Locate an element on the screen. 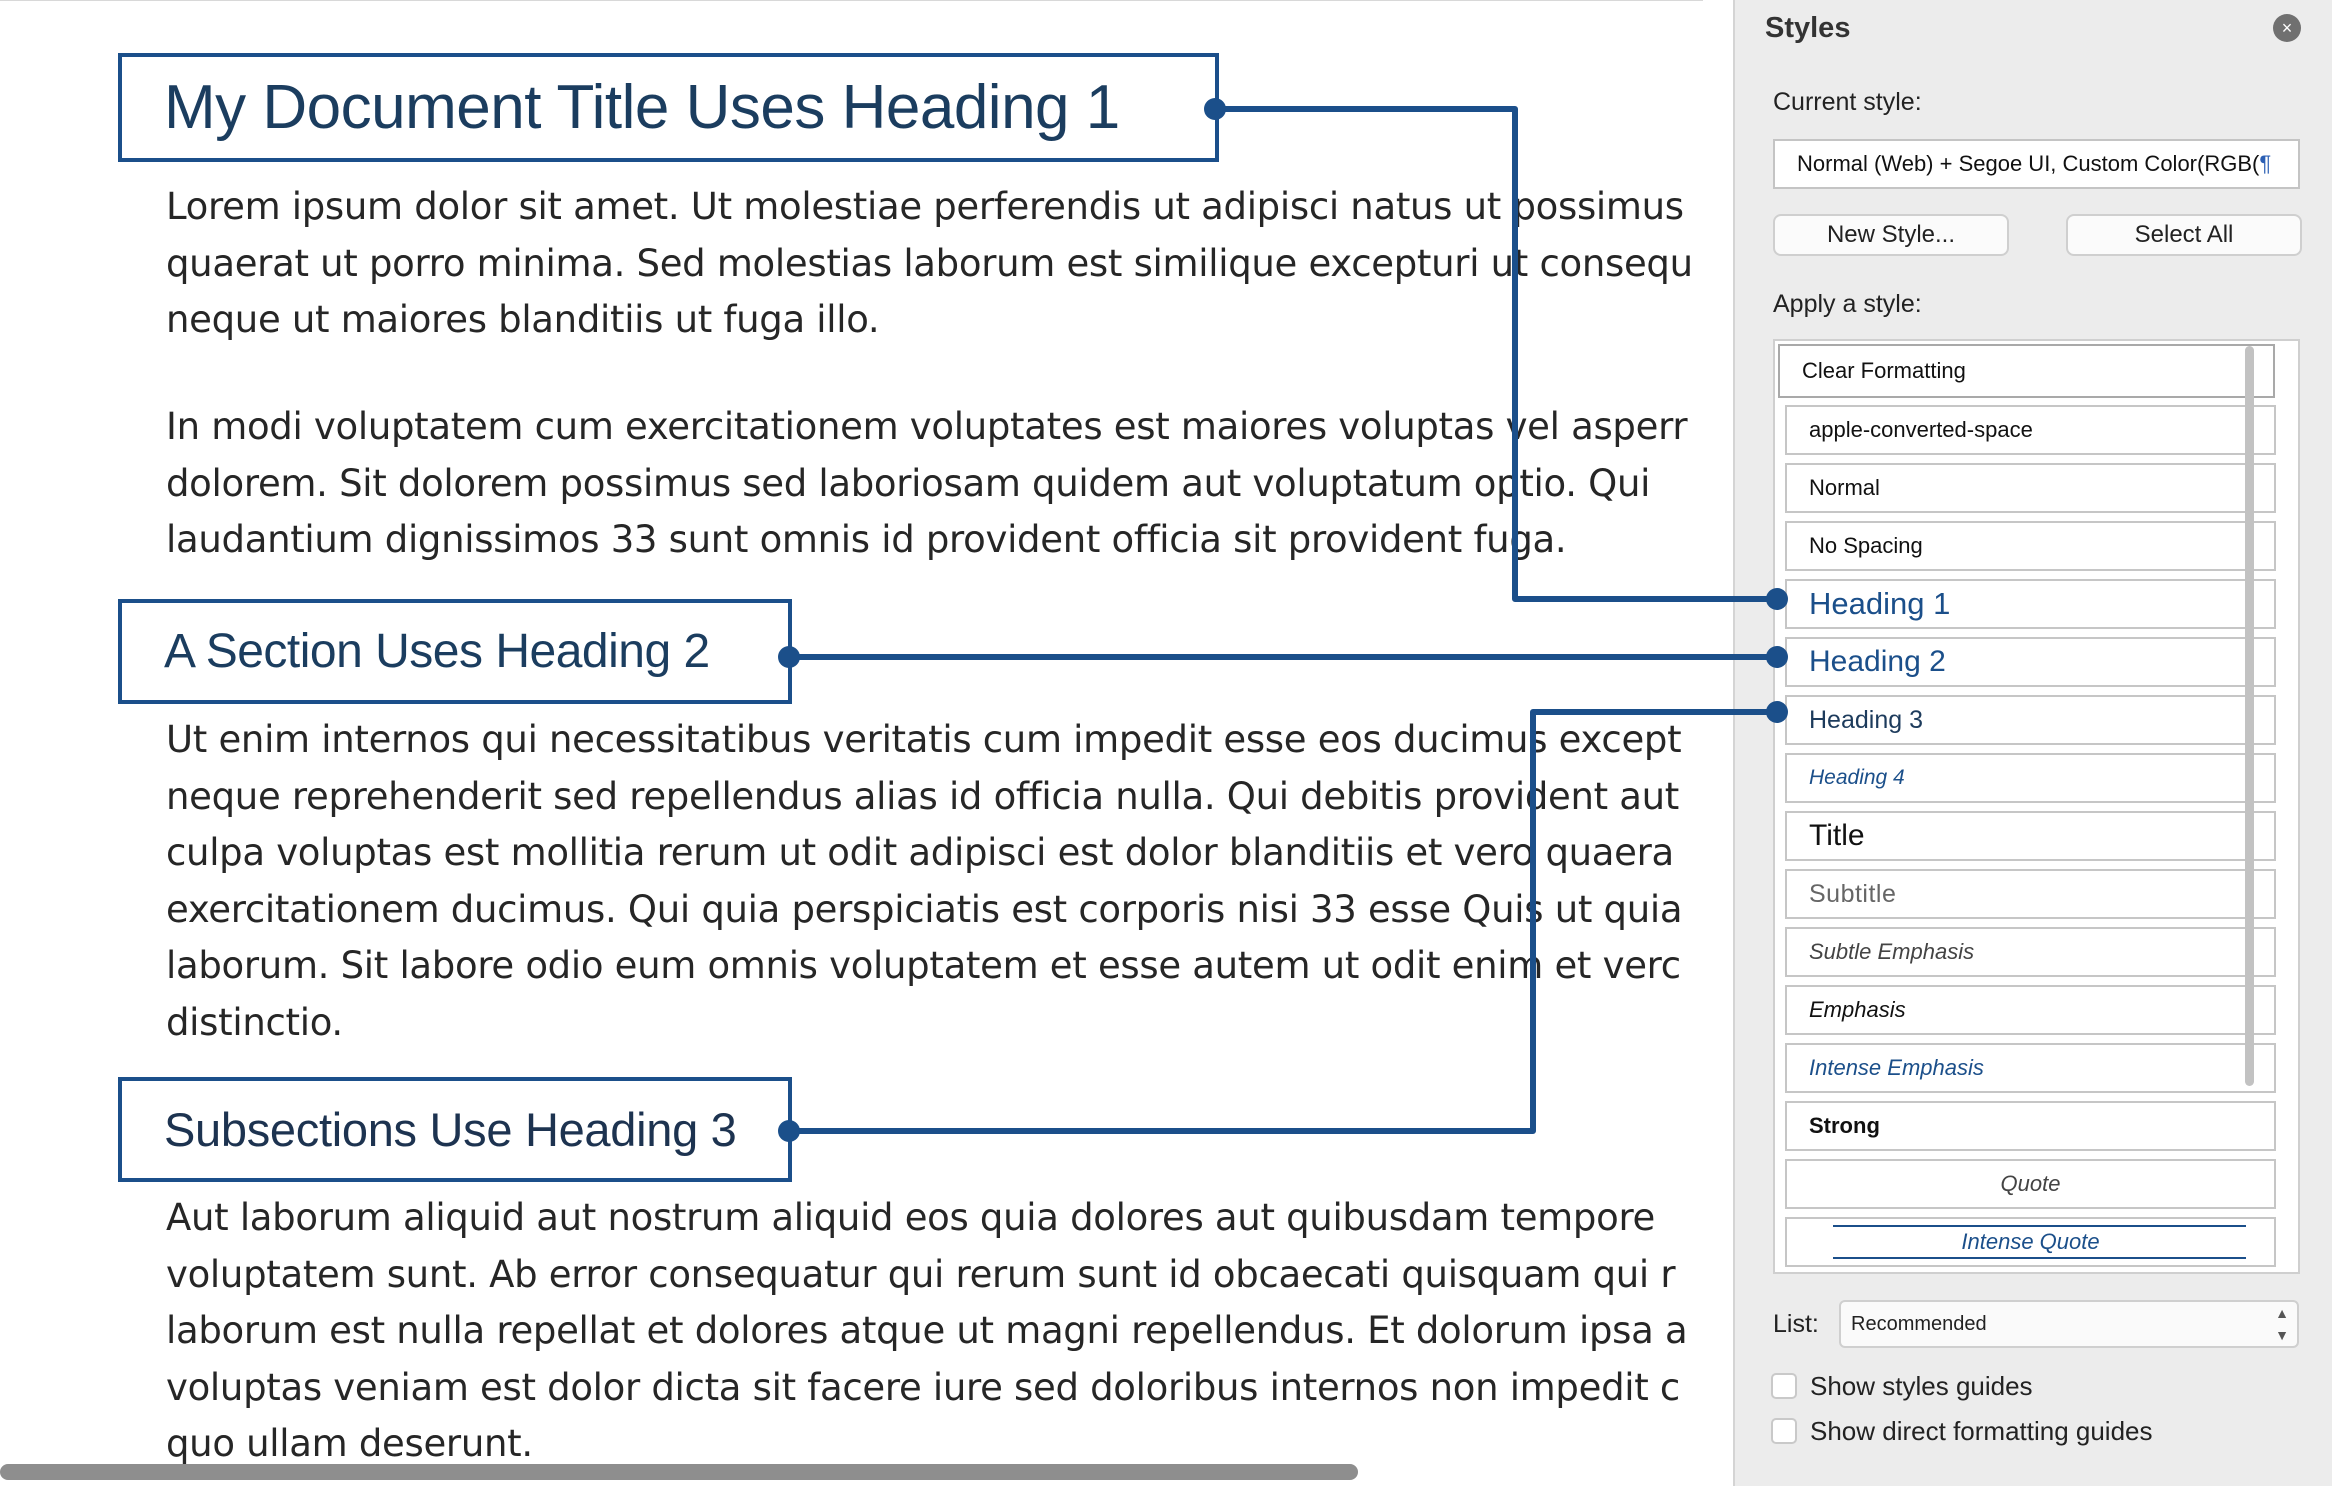  style-subtitle: Subtitle is located at coordinates (2030, 894).